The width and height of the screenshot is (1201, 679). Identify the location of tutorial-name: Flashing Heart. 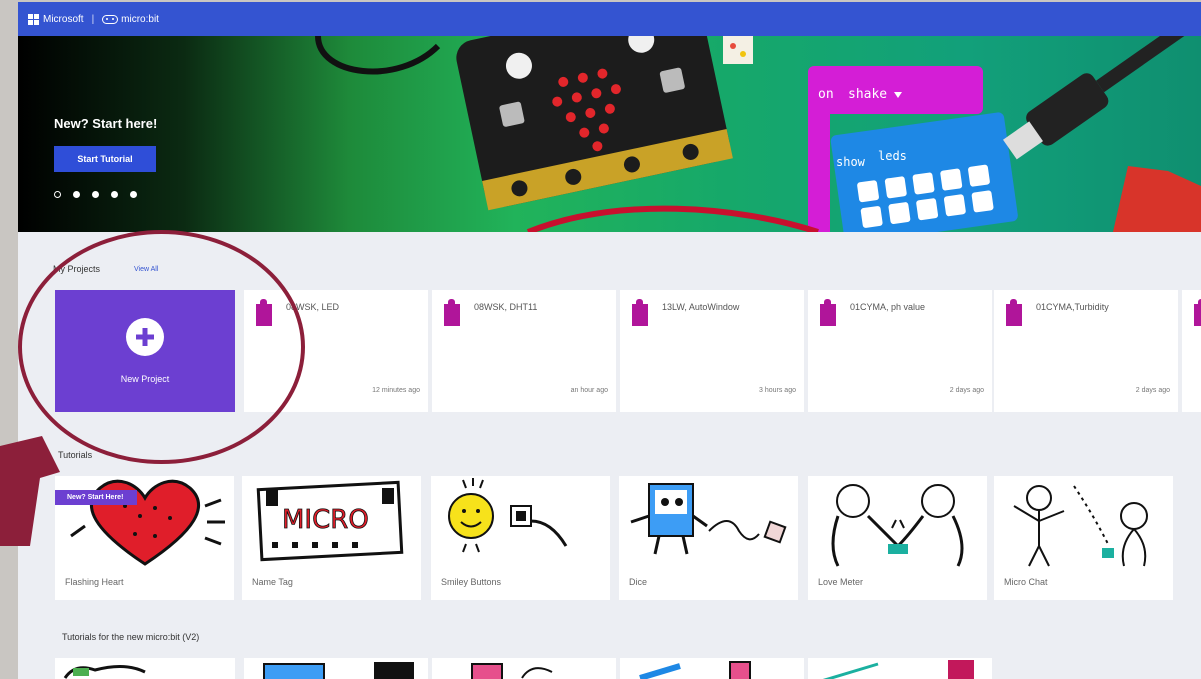
(94, 582).